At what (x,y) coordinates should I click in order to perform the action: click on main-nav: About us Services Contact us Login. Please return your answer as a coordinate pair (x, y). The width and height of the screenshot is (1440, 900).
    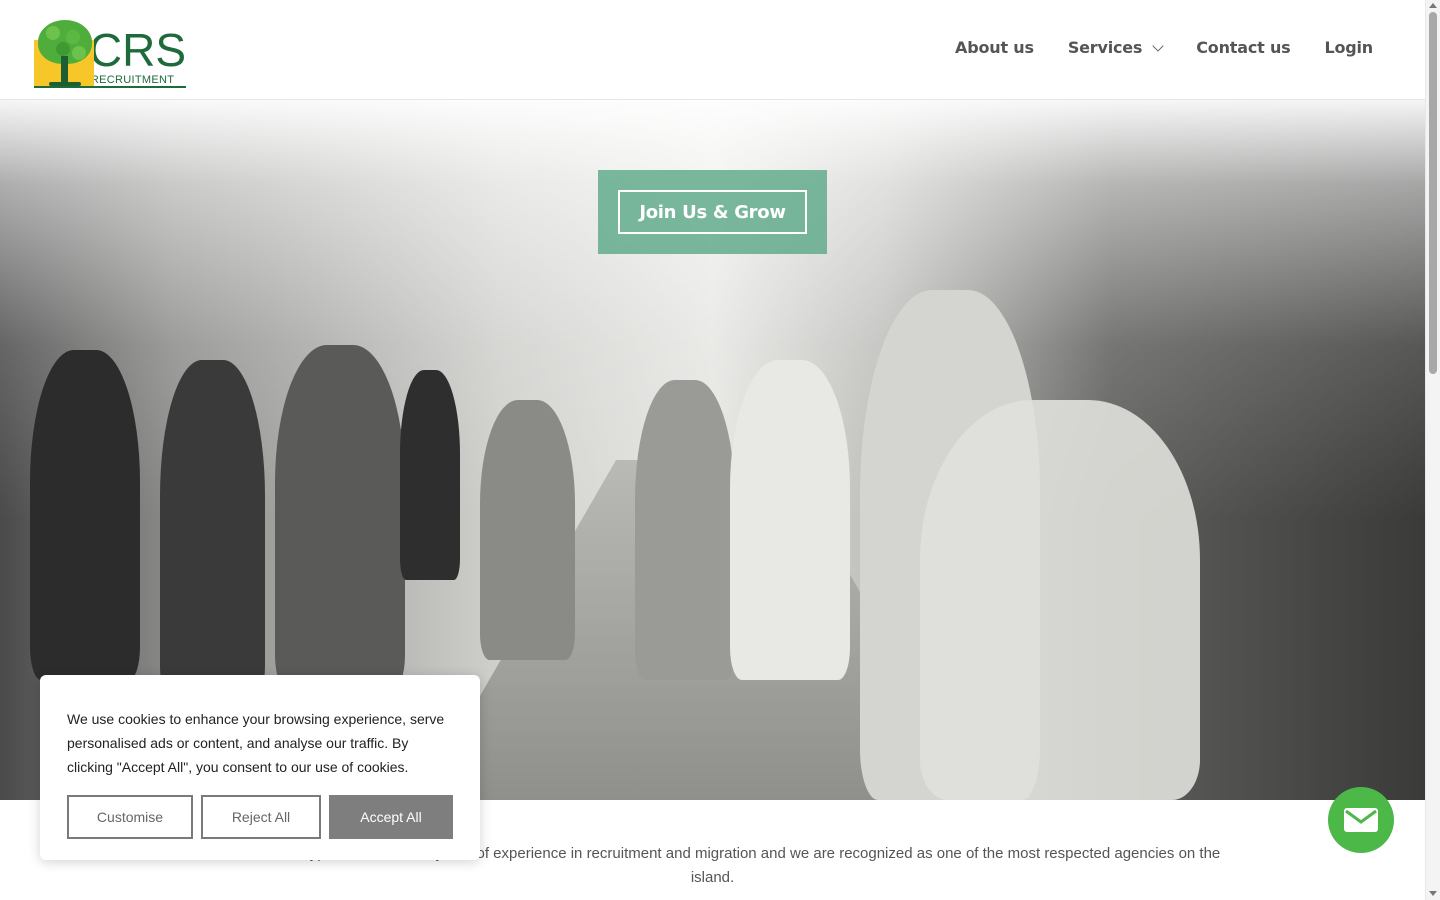
    Looking at the image, I should click on (1164, 47).